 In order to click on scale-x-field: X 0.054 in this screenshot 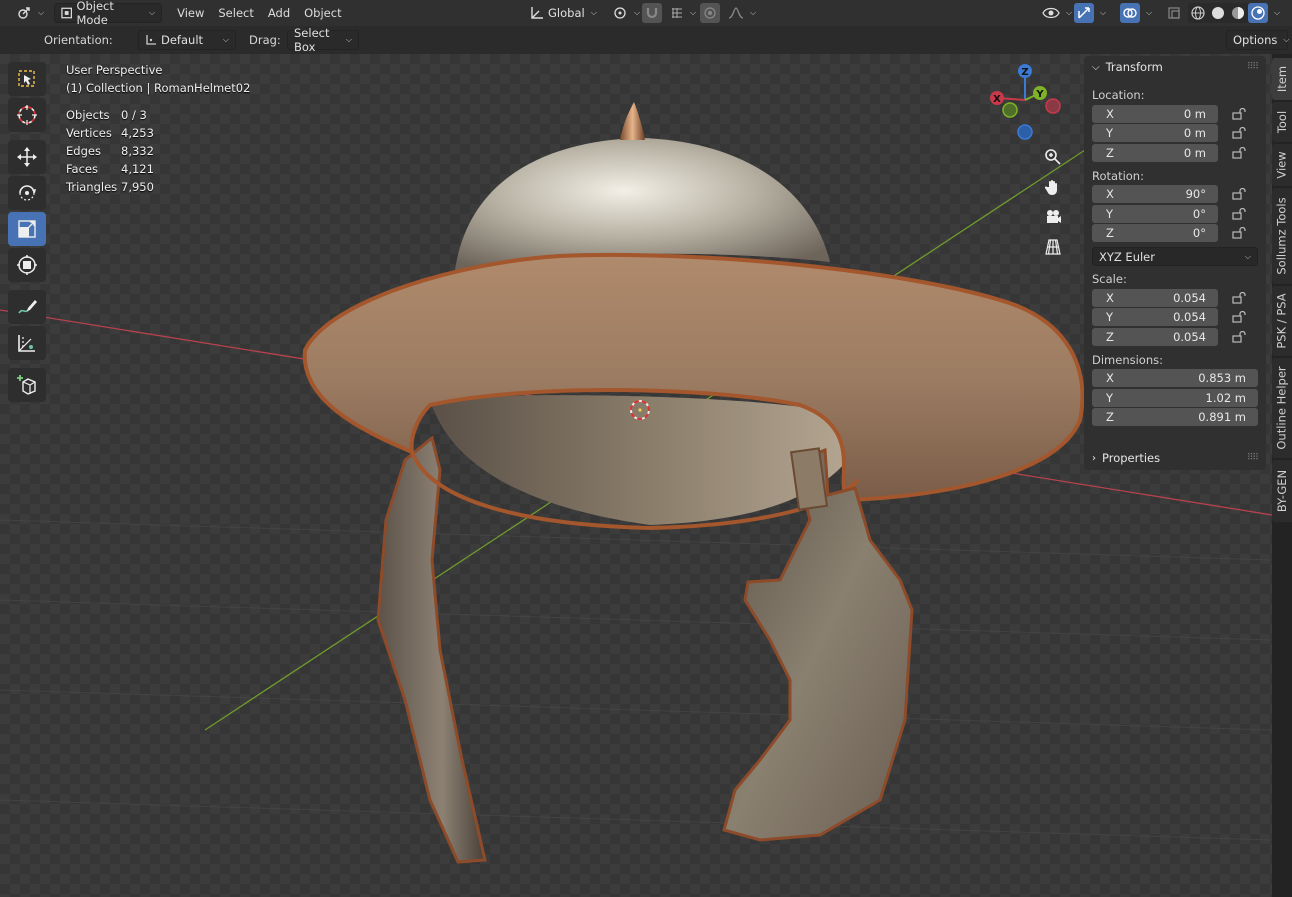, I will do `click(1155, 297)`.